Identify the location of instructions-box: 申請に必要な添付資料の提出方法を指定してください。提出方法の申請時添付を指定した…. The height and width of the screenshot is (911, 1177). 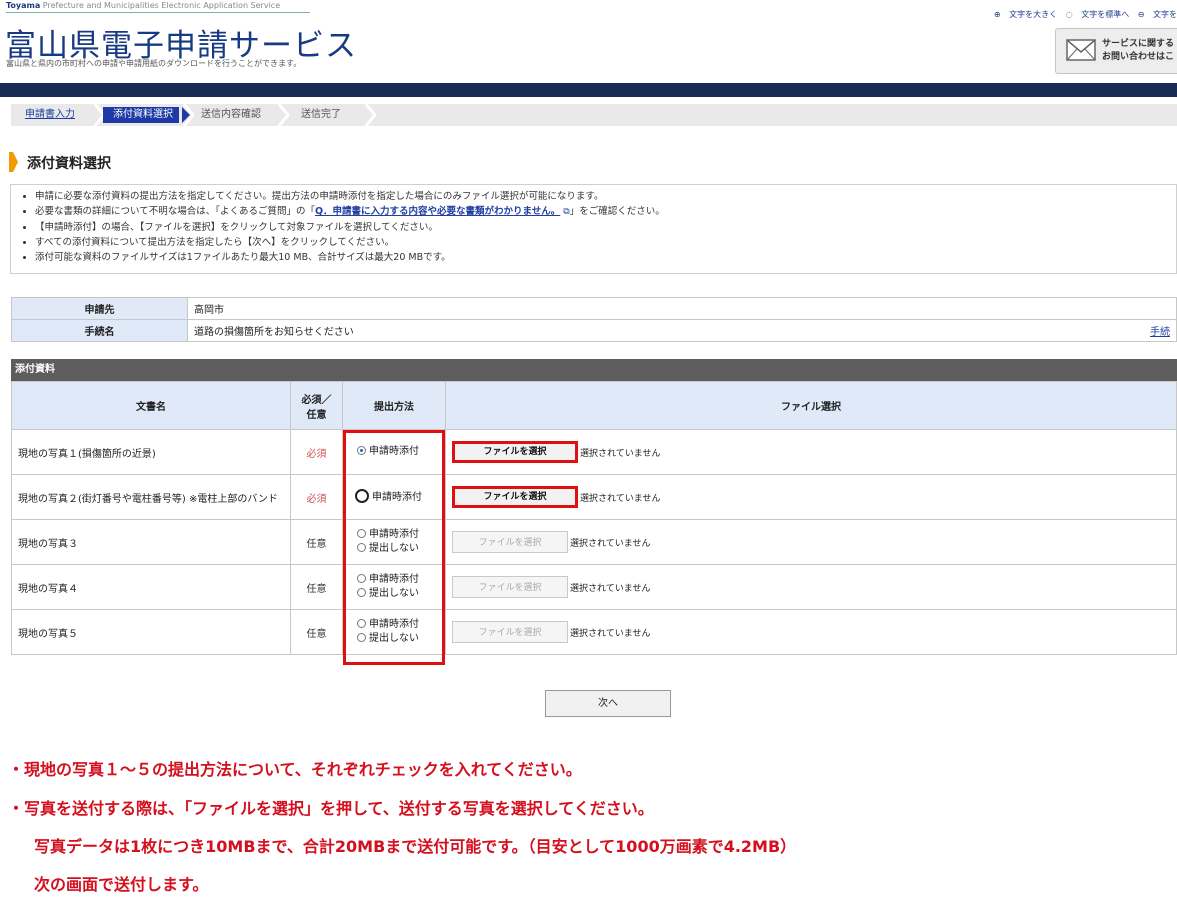
(593, 229).